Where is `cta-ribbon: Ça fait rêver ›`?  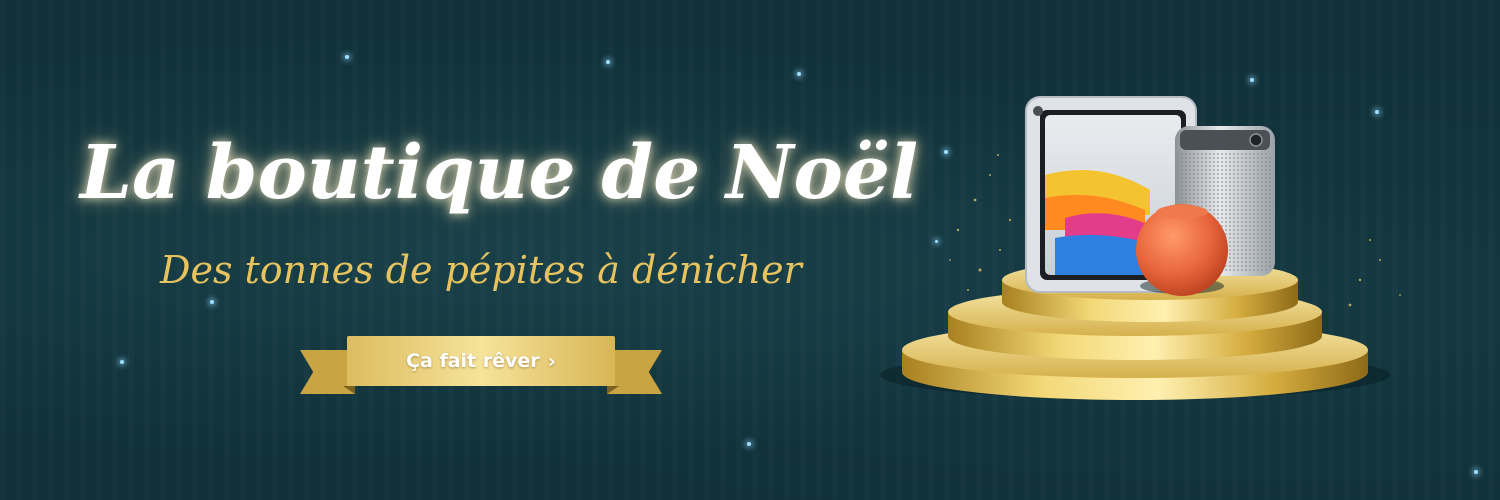 cta-ribbon: Ça fait rêver › is located at coordinates (481, 366).